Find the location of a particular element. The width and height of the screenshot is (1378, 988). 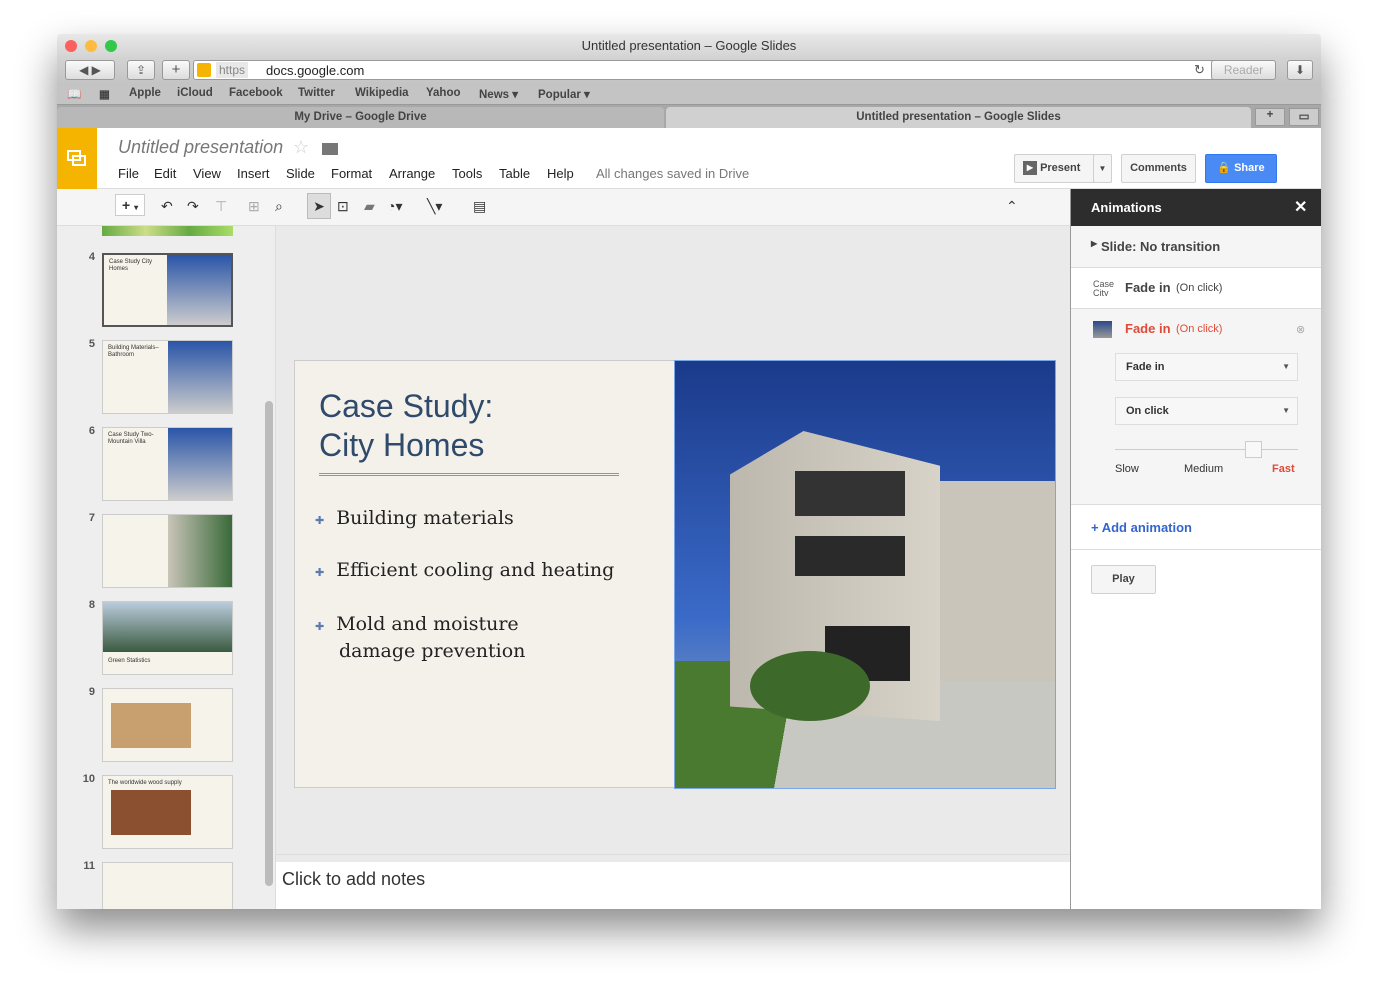

url-text: docs.google.com is located at coordinates (315, 70).